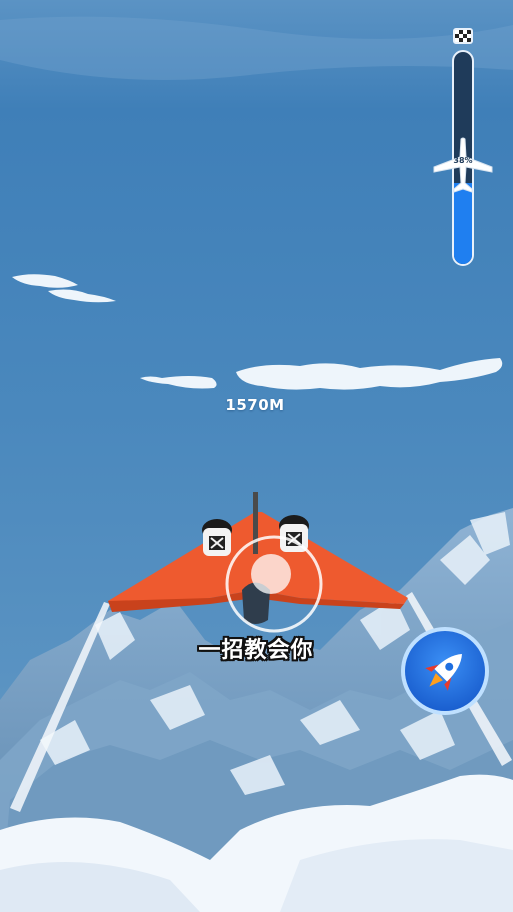 This screenshot has height=912, width=513. Describe the element at coordinates (445, 671) in the screenshot. I see `rocket-boost-button` at that location.